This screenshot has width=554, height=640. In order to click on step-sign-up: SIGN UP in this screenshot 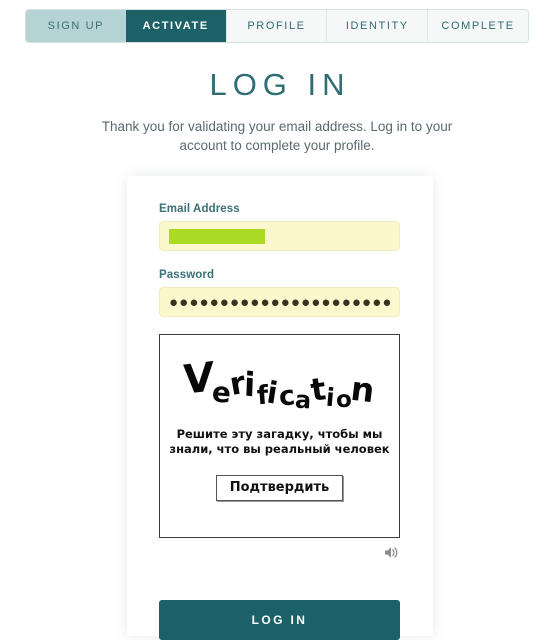, I will do `click(76, 26)`.